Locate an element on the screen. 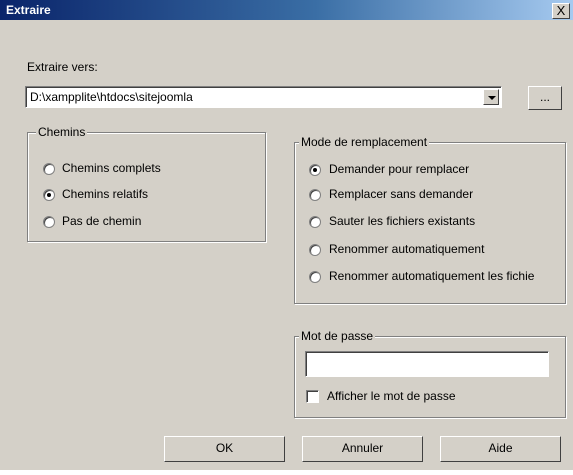  password-group: Mot de passe is located at coordinates (430, 373).